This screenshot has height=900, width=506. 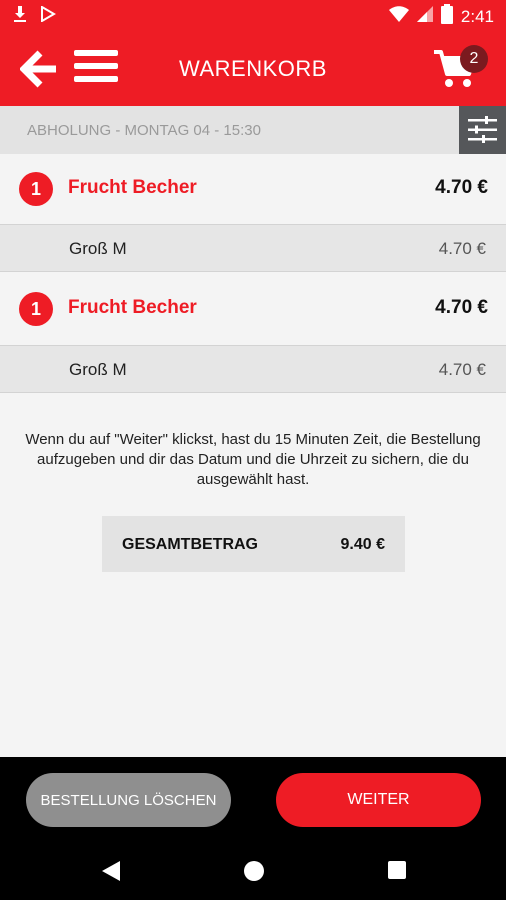 What do you see at coordinates (398, 16) in the screenshot?
I see `wifi-icon` at bounding box center [398, 16].